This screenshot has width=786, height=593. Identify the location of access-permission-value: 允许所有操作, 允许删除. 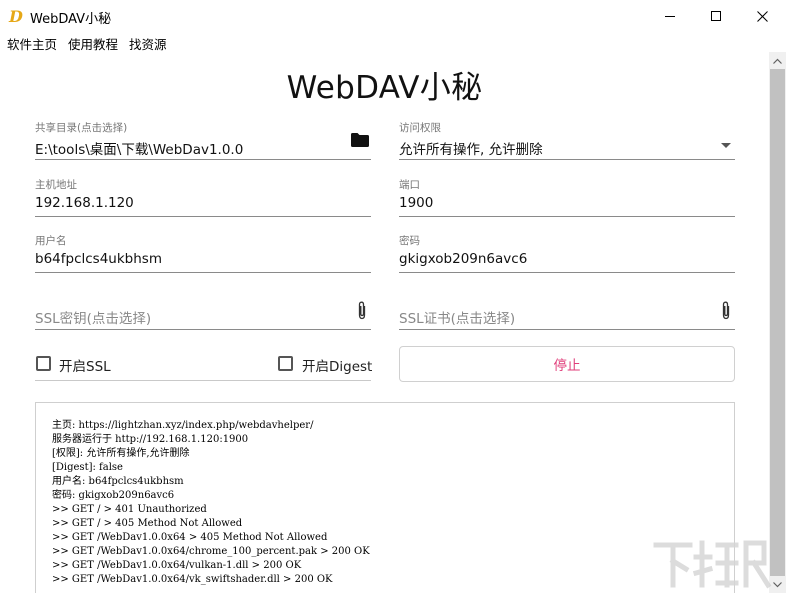
(471, 148).